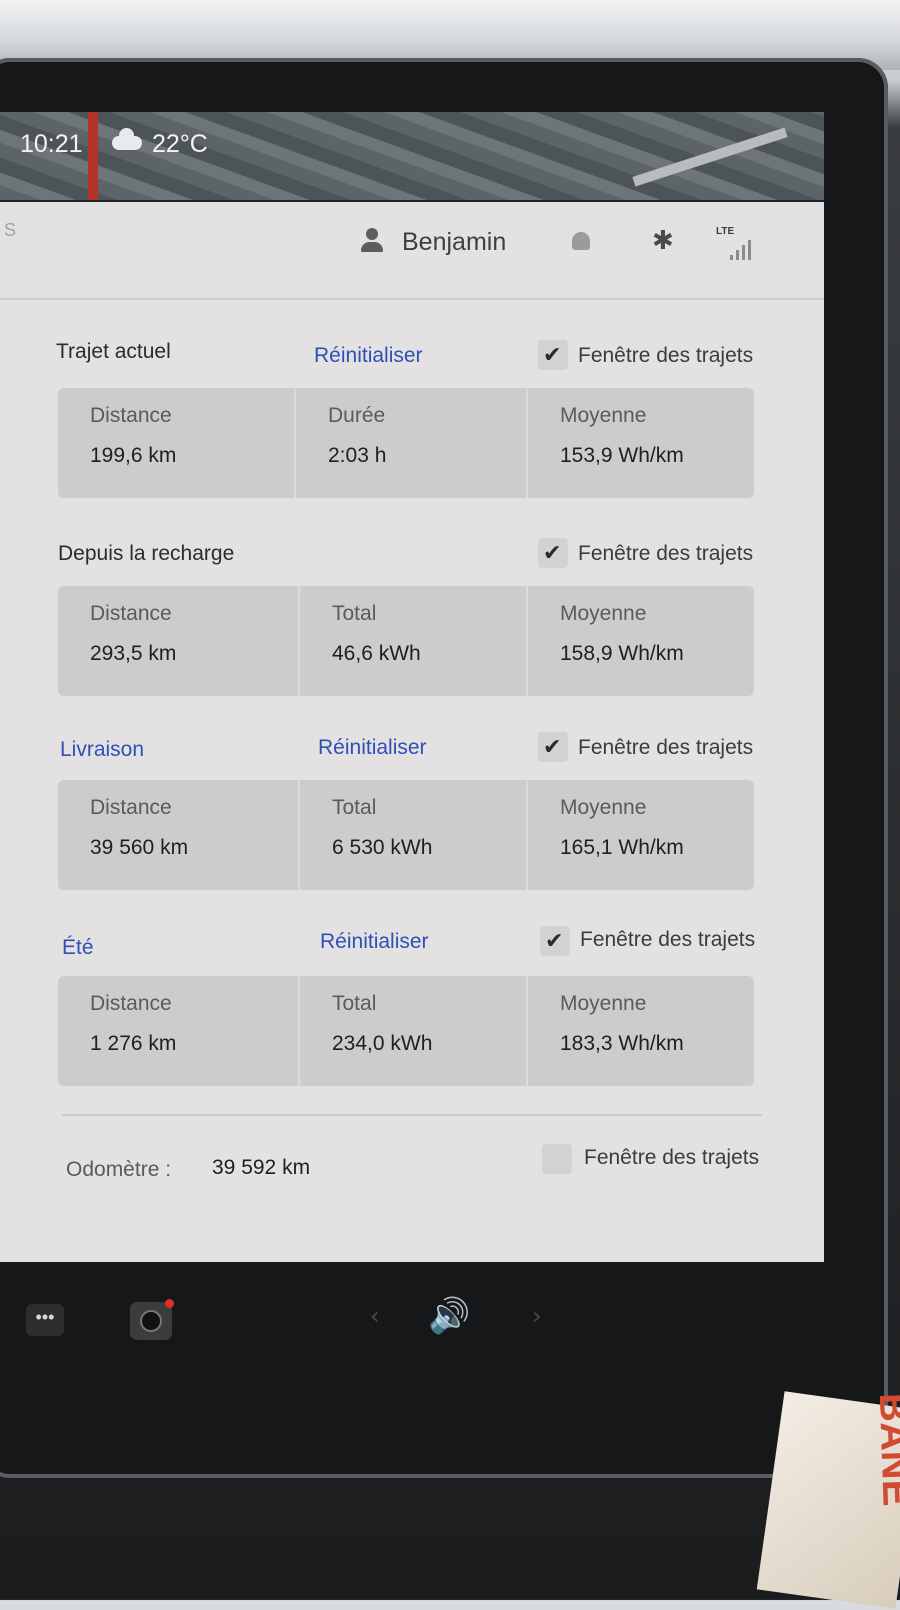 The image size is (900, 1610). I want to click on stat-value: 46,6 kWh, so click(376, 653).